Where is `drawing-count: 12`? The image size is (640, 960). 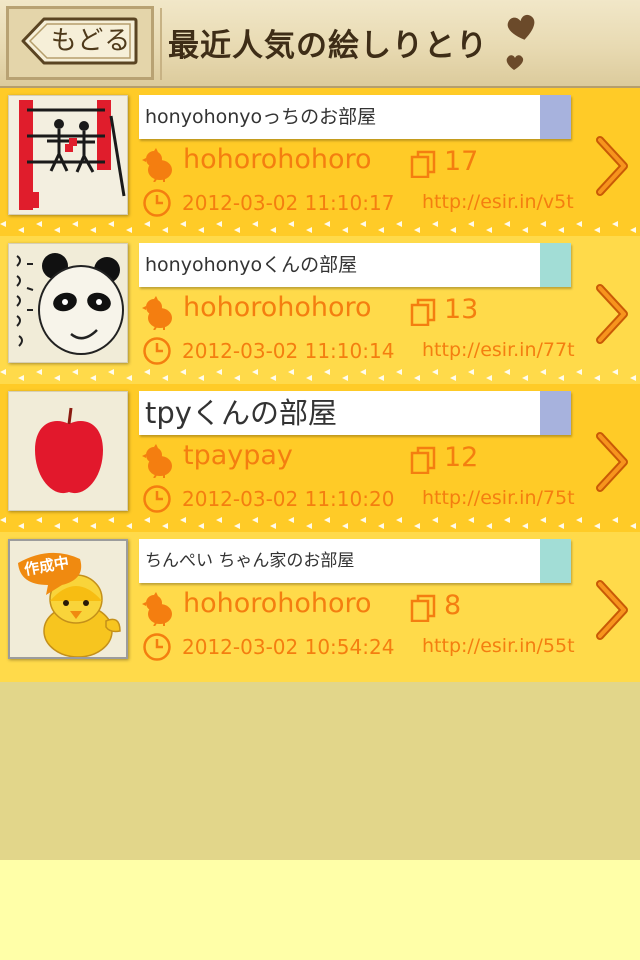 drawing-count: 12 is located at coordinates (461, 457).